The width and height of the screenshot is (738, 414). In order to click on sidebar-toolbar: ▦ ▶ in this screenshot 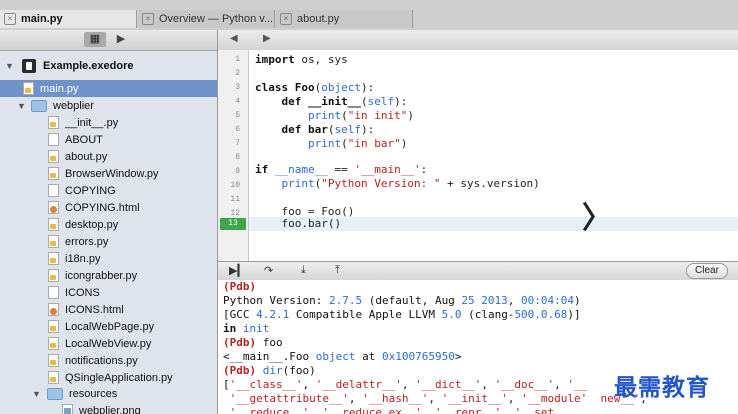, I will do `click(108, 40)`.